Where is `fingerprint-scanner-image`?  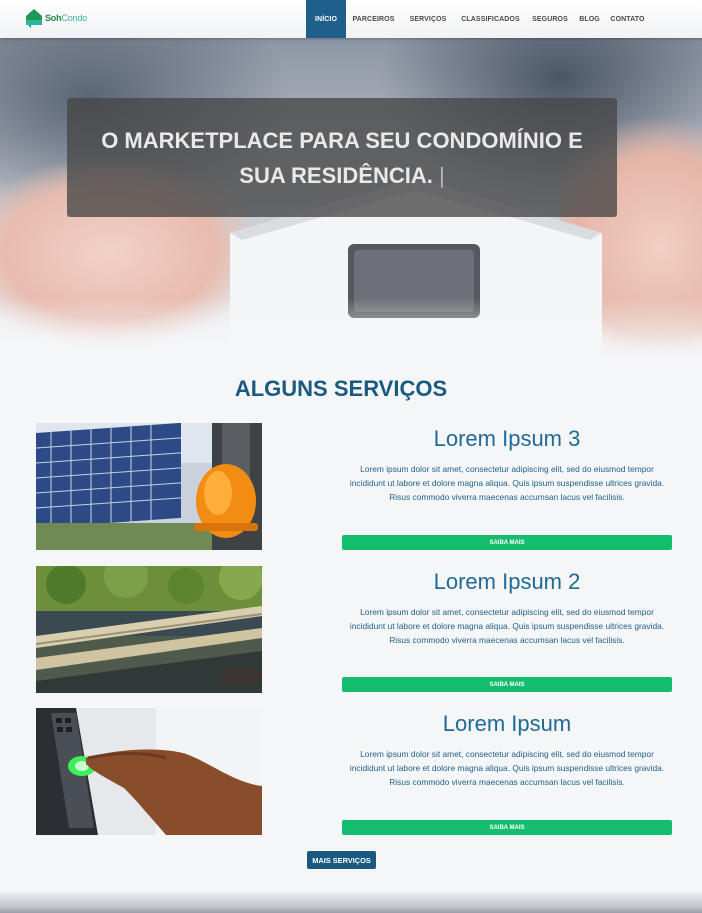 fingerprint-scanner-image is located at coordinates (149, 771).